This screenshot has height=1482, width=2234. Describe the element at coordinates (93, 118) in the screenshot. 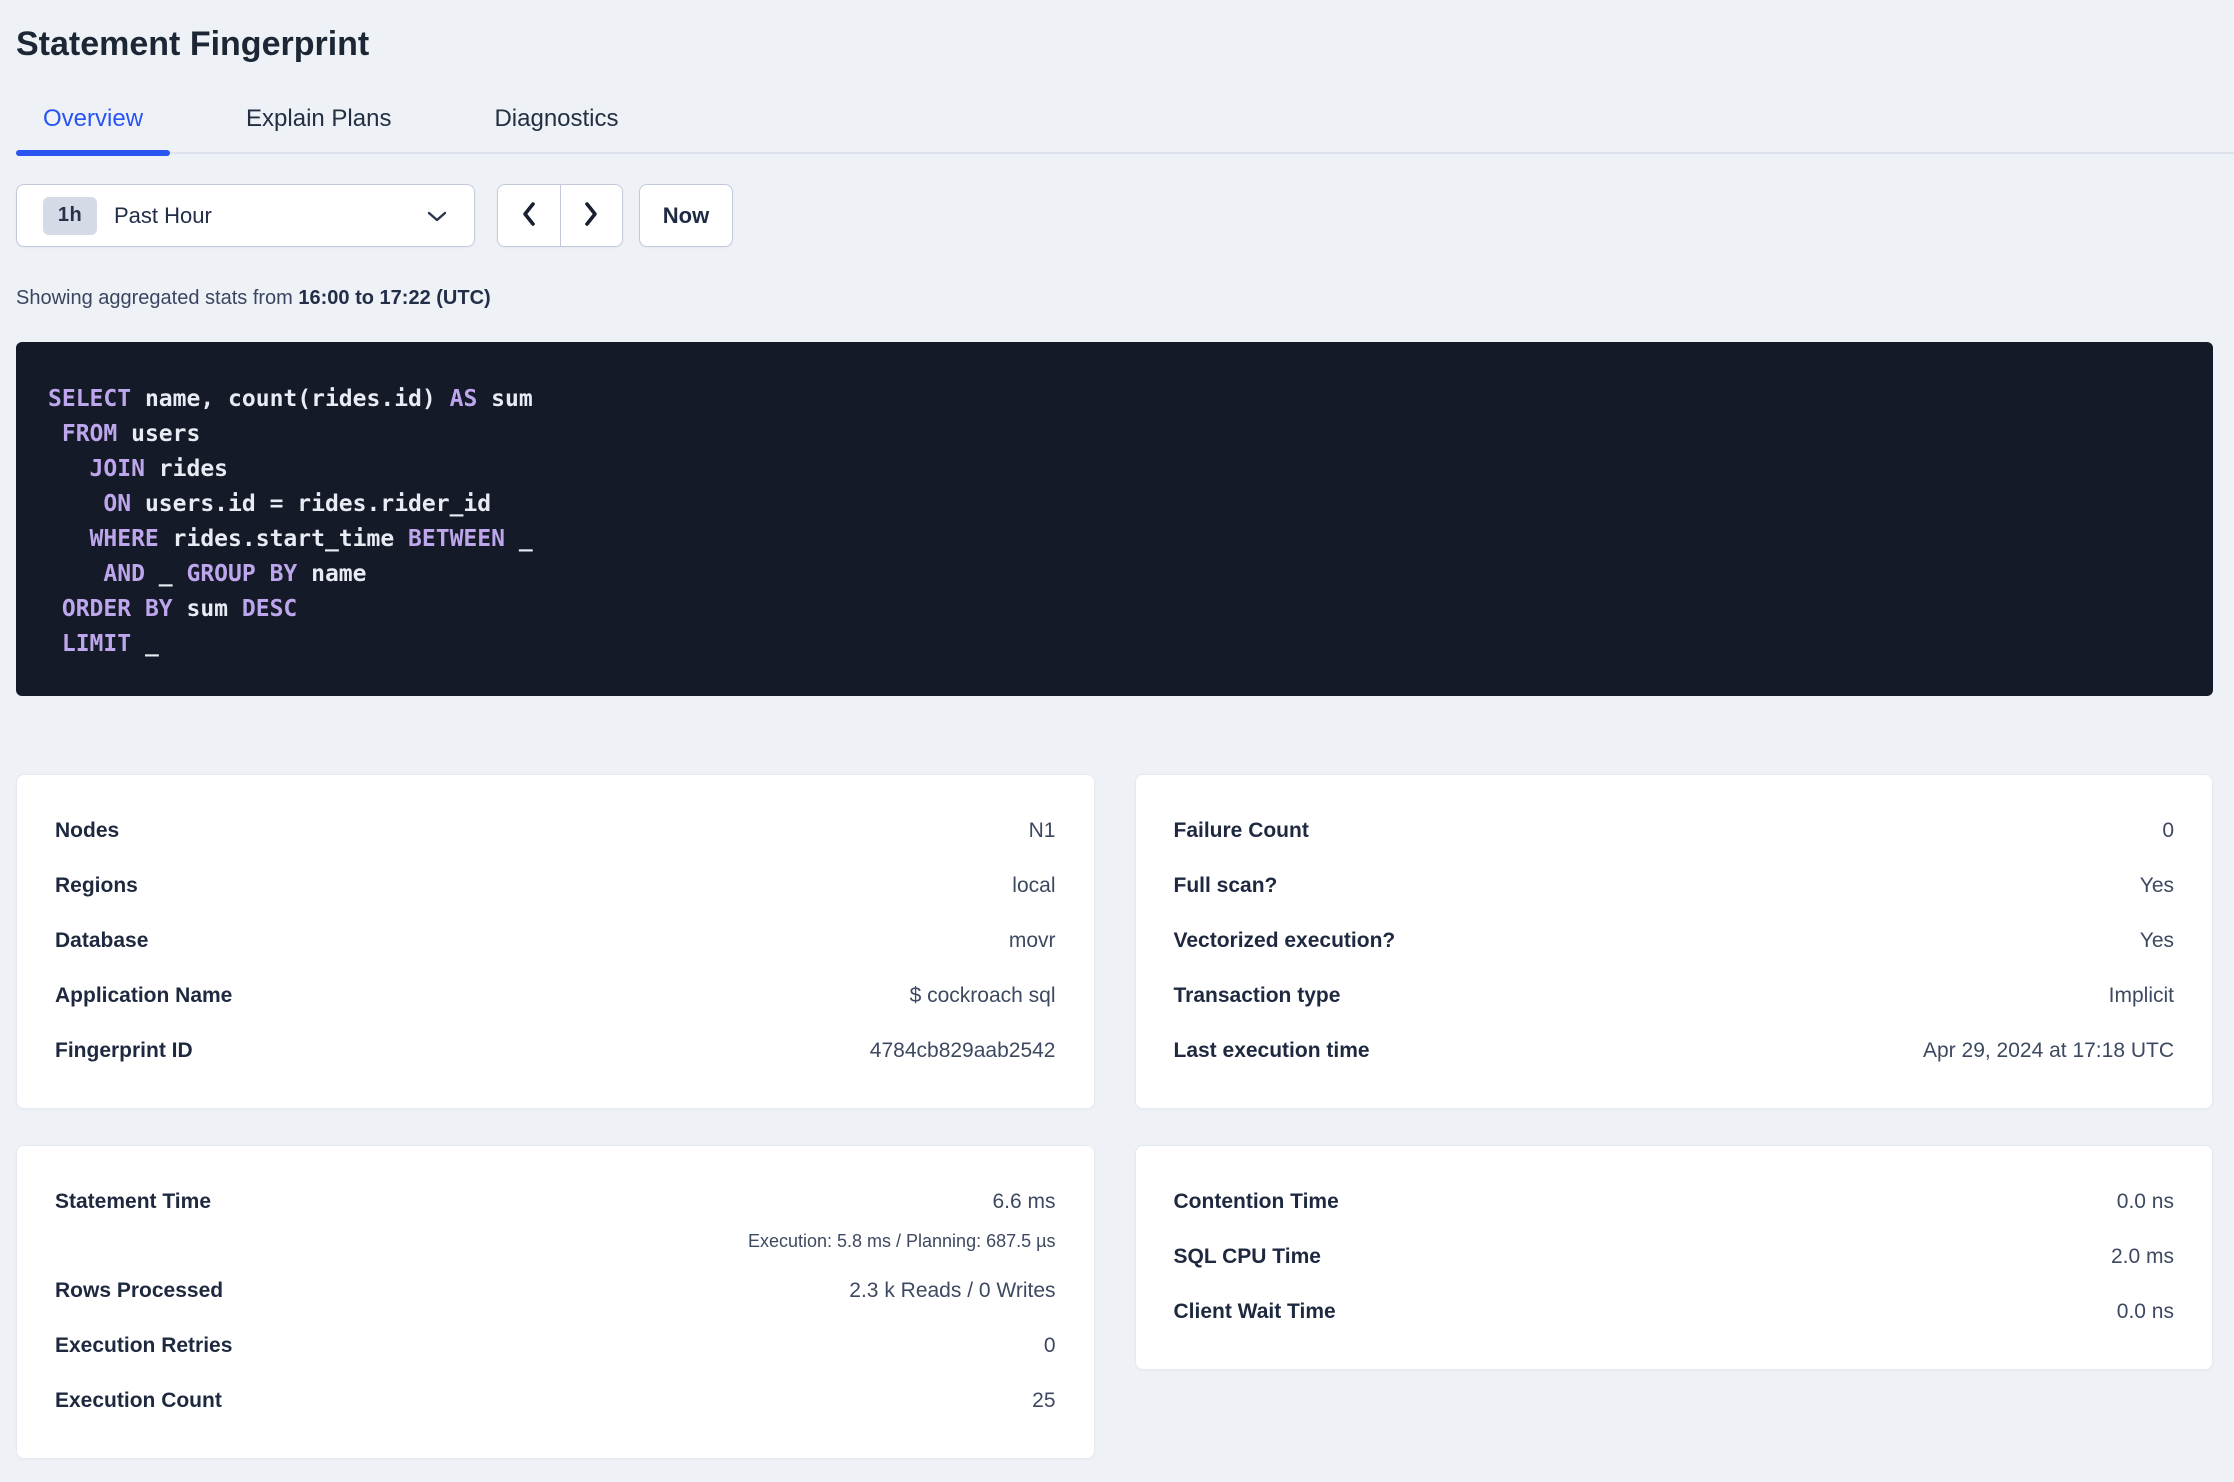

I see `tab-overview-label: Overview` at that location.